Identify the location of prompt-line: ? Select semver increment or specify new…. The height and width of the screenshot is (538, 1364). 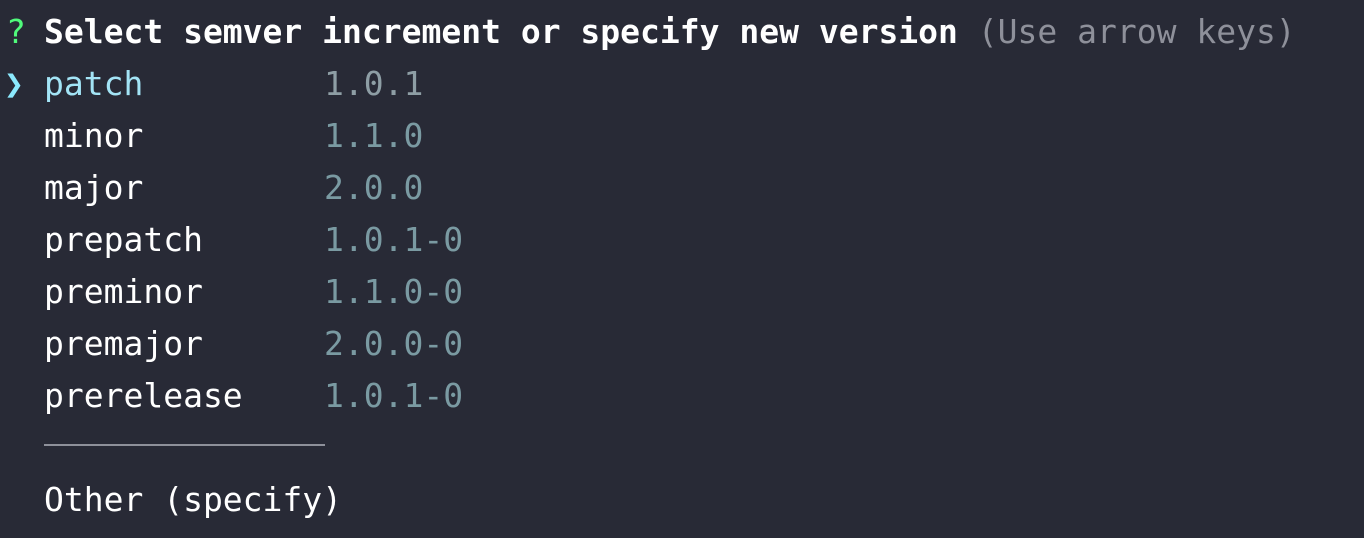
(682, 32).